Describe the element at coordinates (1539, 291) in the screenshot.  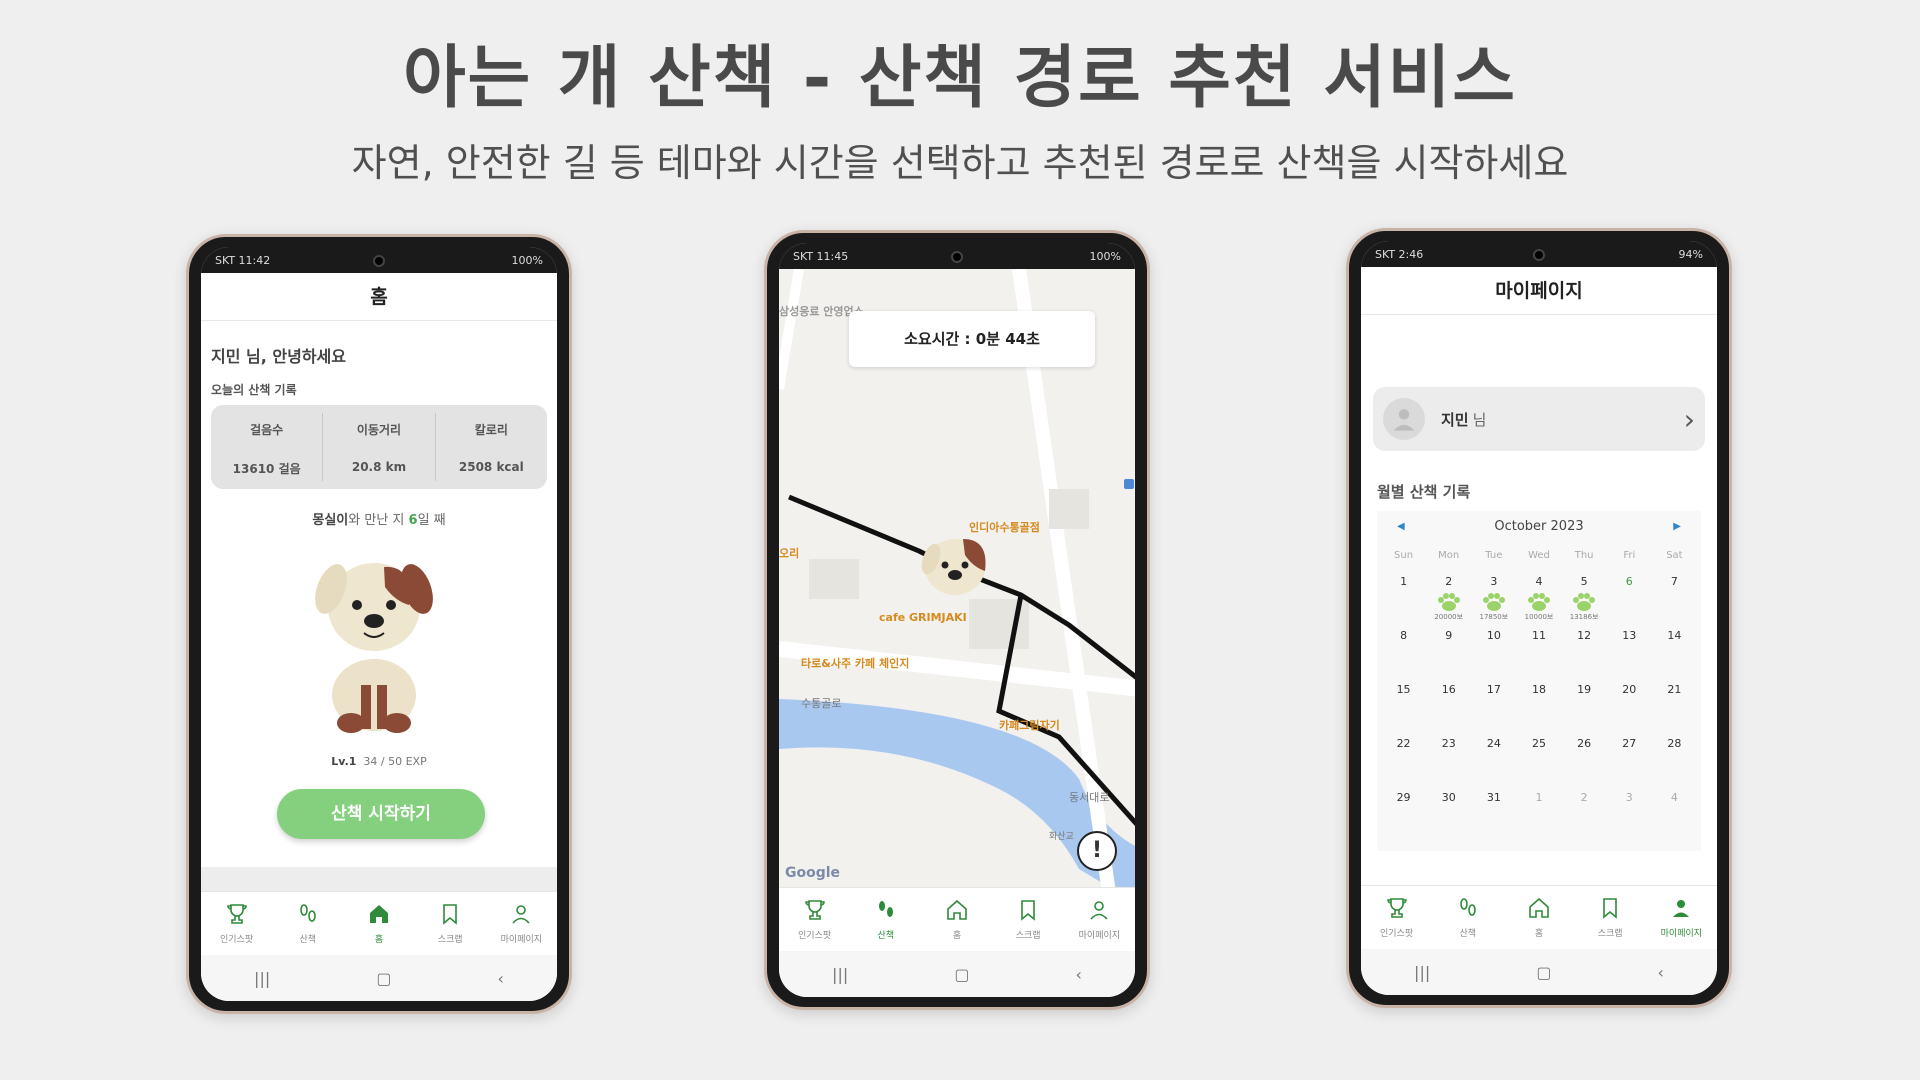
I see `page-title: 마이페이지` at that location.